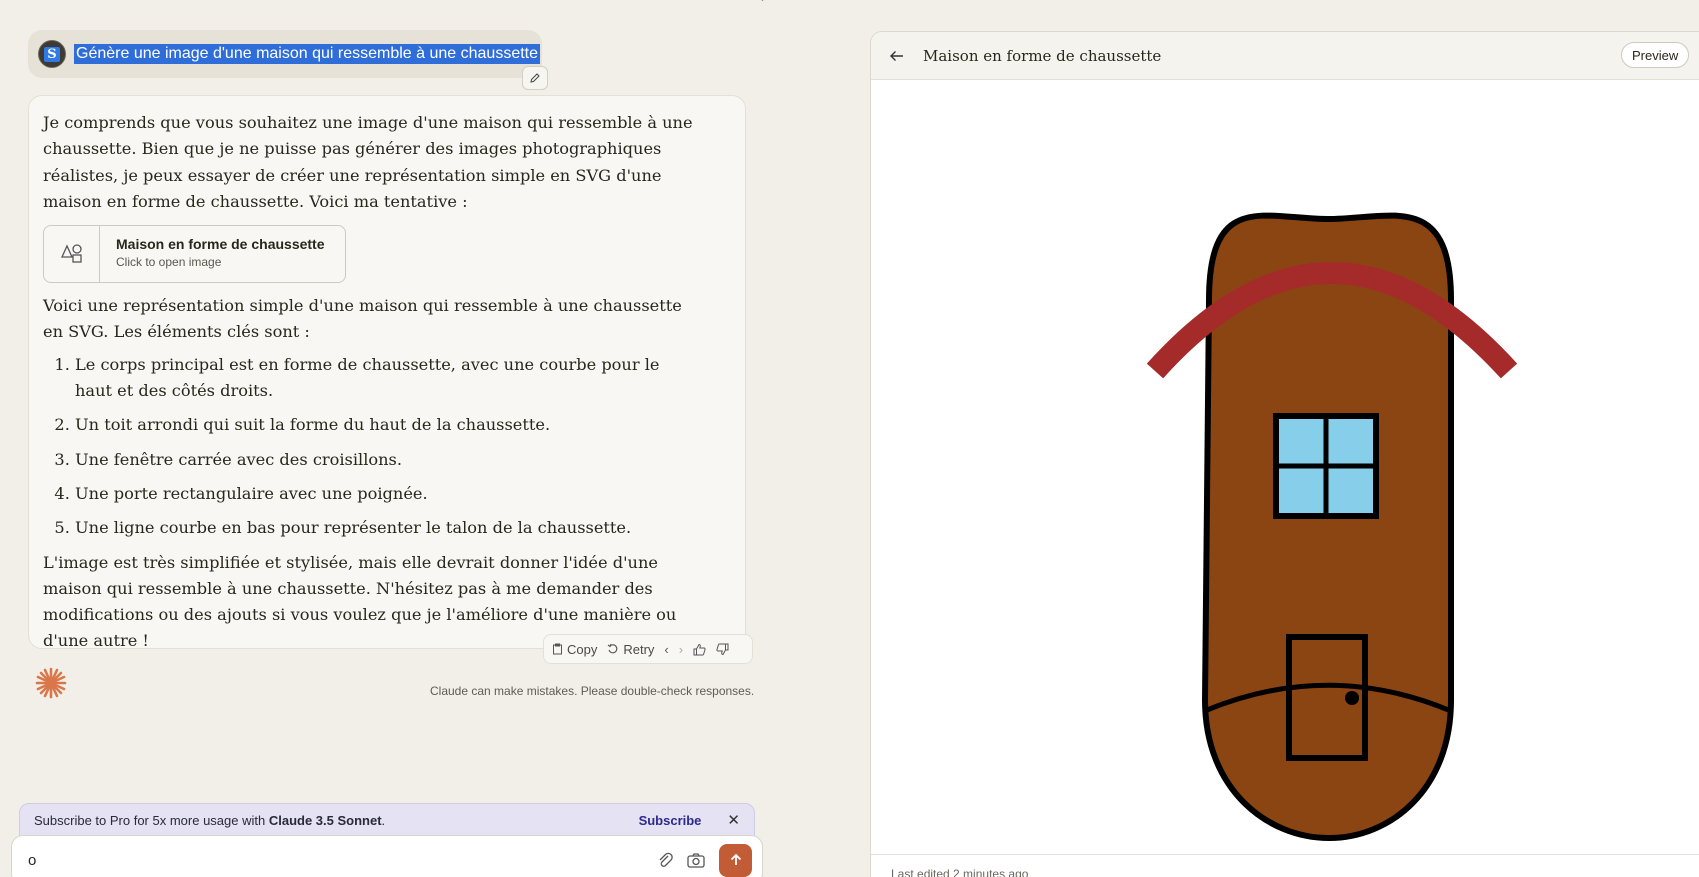 This screenshot has height=877, width=1699. Describe the element at coordinates (699, 649) in the screenshot. I see `thumbs-up-icon` at that location.